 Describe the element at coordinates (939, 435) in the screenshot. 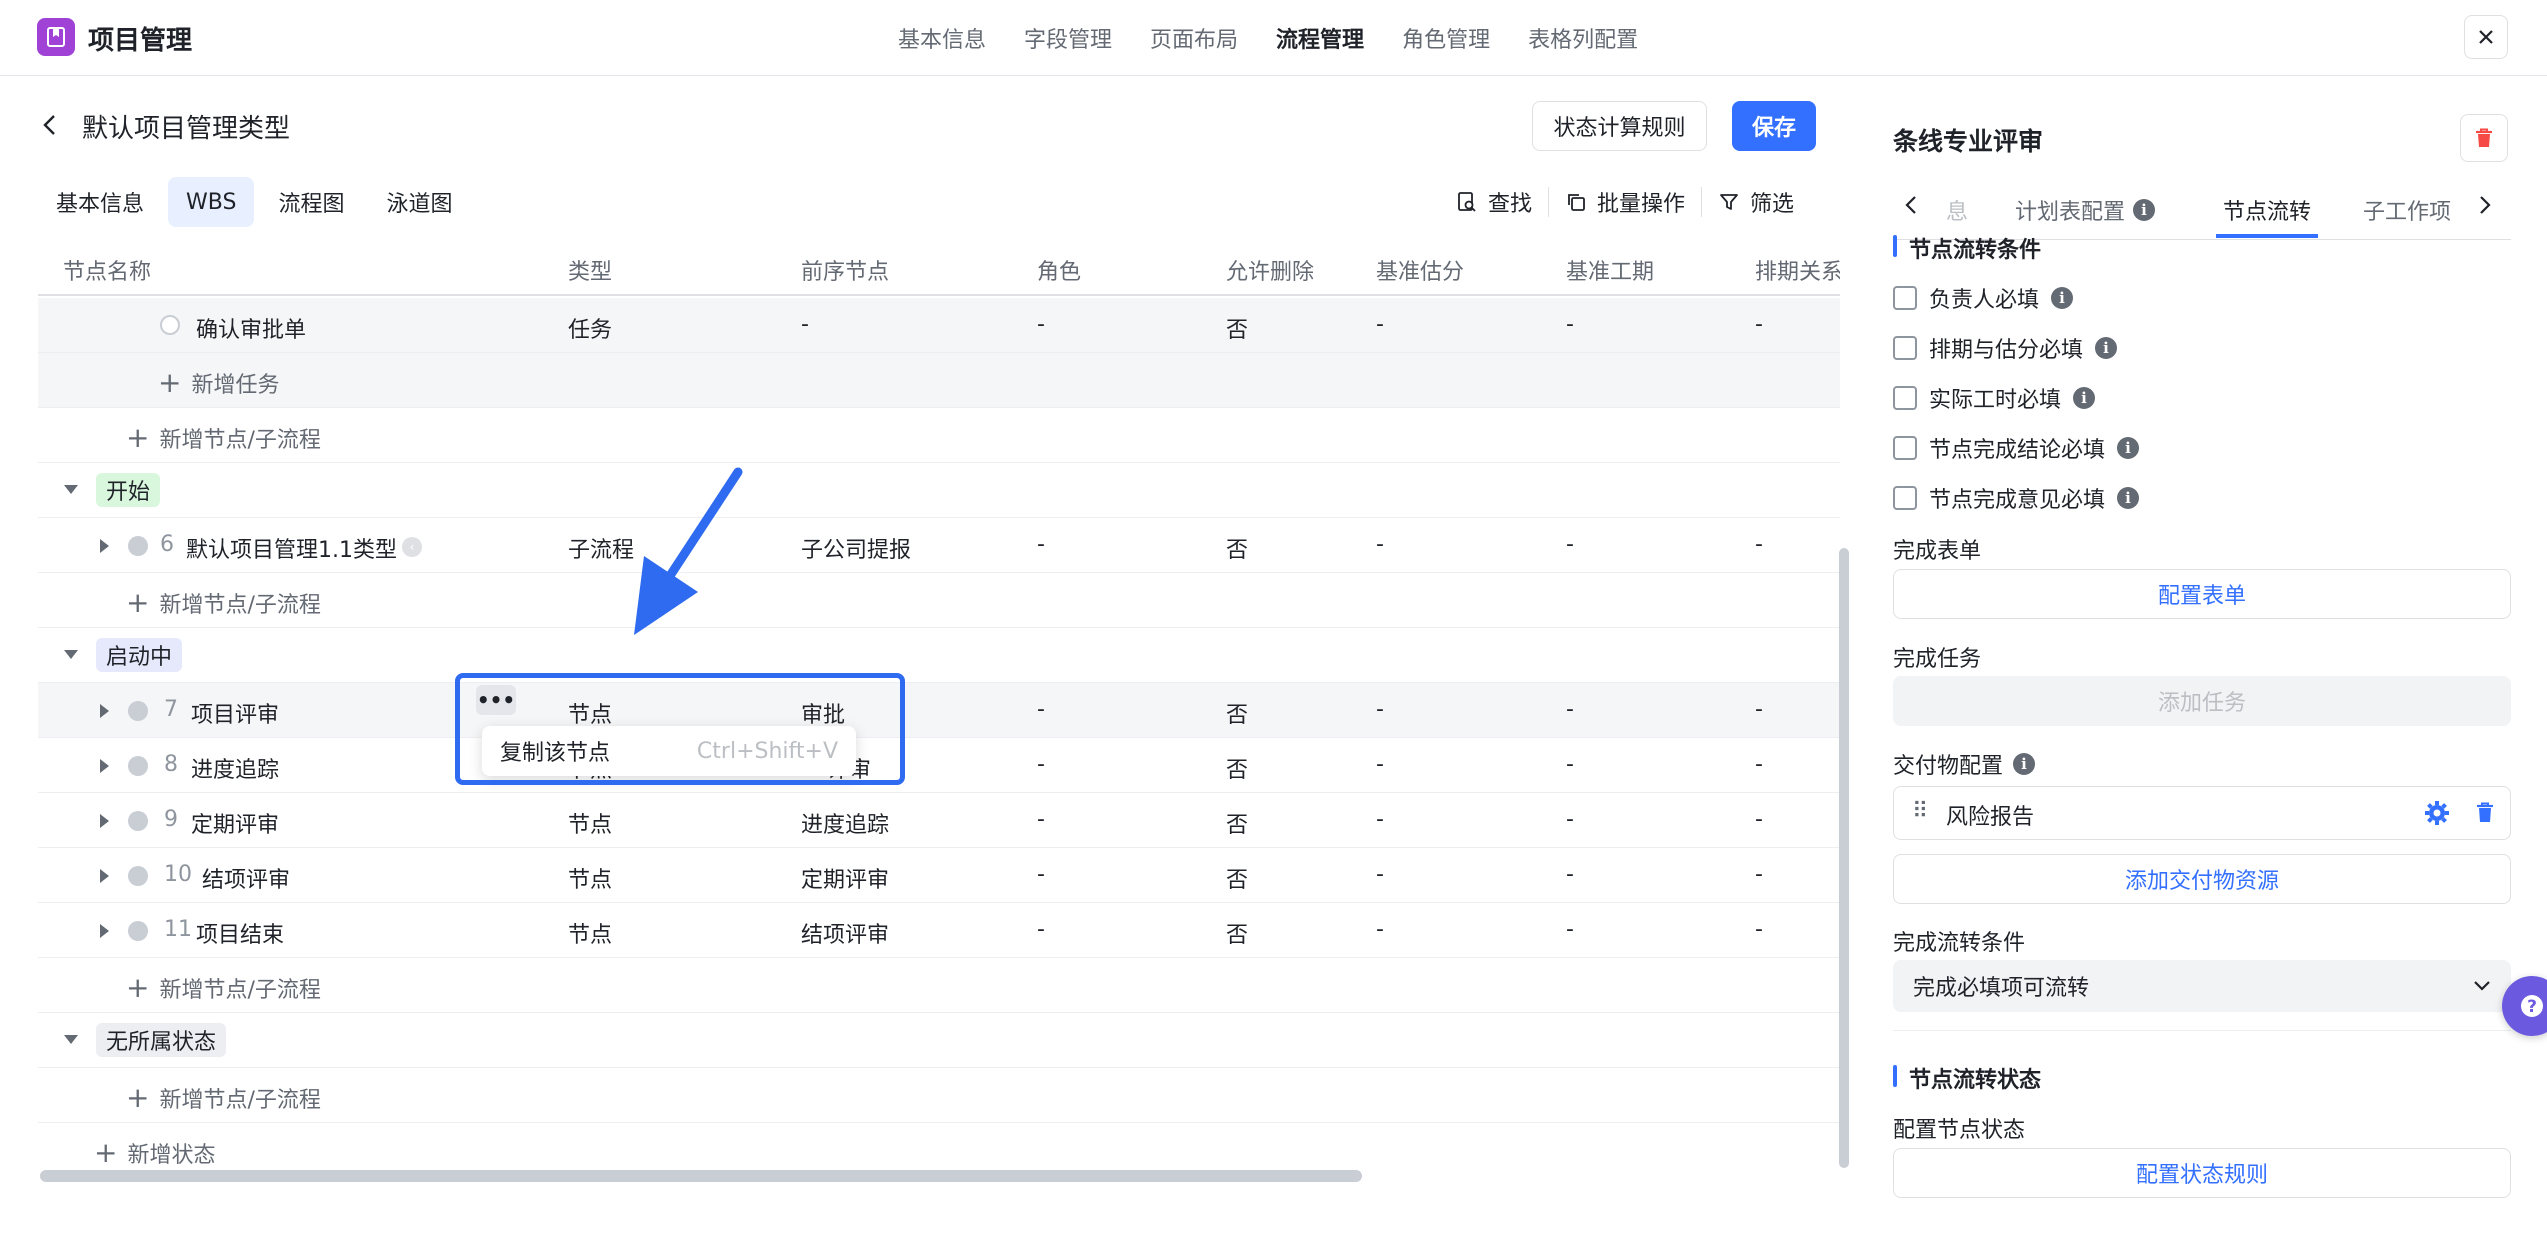

I see `add-node-row: + 新增节点/子流程` at that location.